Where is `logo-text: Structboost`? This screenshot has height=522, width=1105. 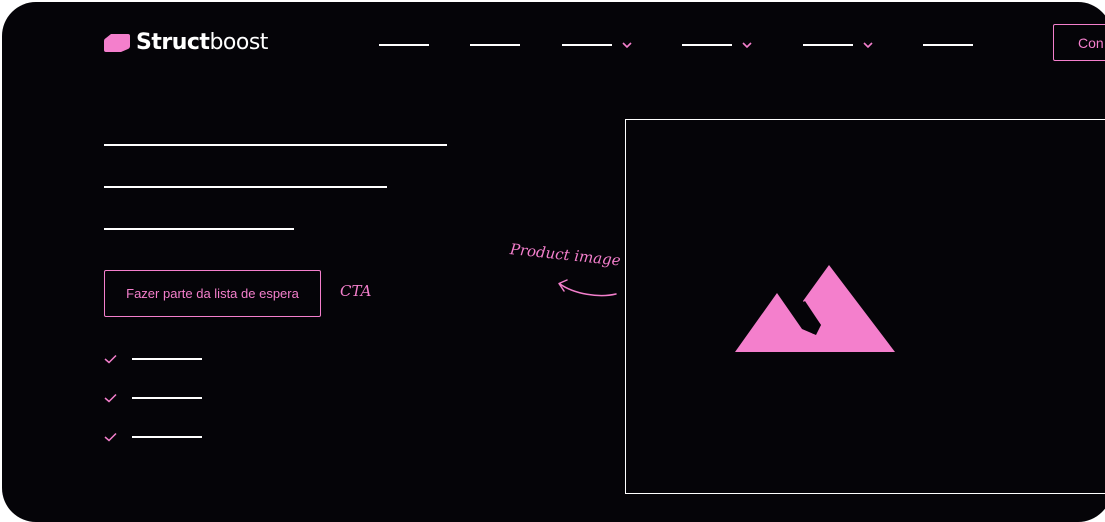 logo-text: Structboost is located at coordinates (202, 43).